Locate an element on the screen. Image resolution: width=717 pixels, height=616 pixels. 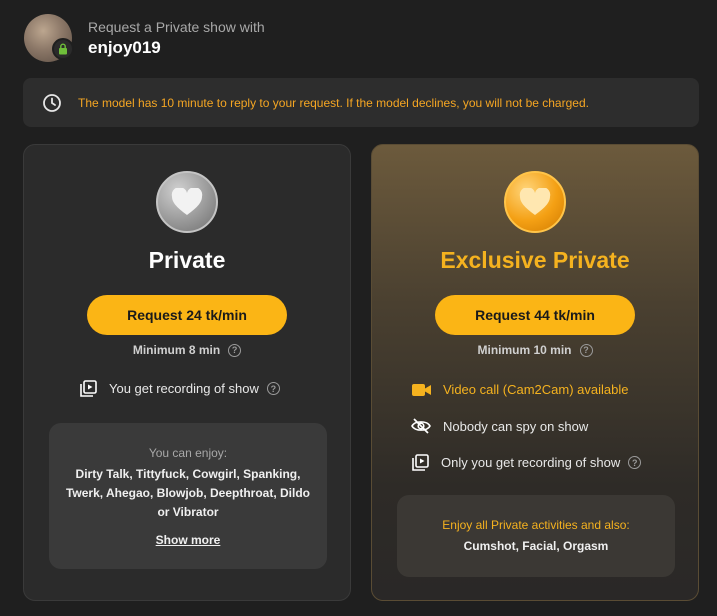
feature-label: Video call (Cam2Cam) available is located at coordinates (536, 389).